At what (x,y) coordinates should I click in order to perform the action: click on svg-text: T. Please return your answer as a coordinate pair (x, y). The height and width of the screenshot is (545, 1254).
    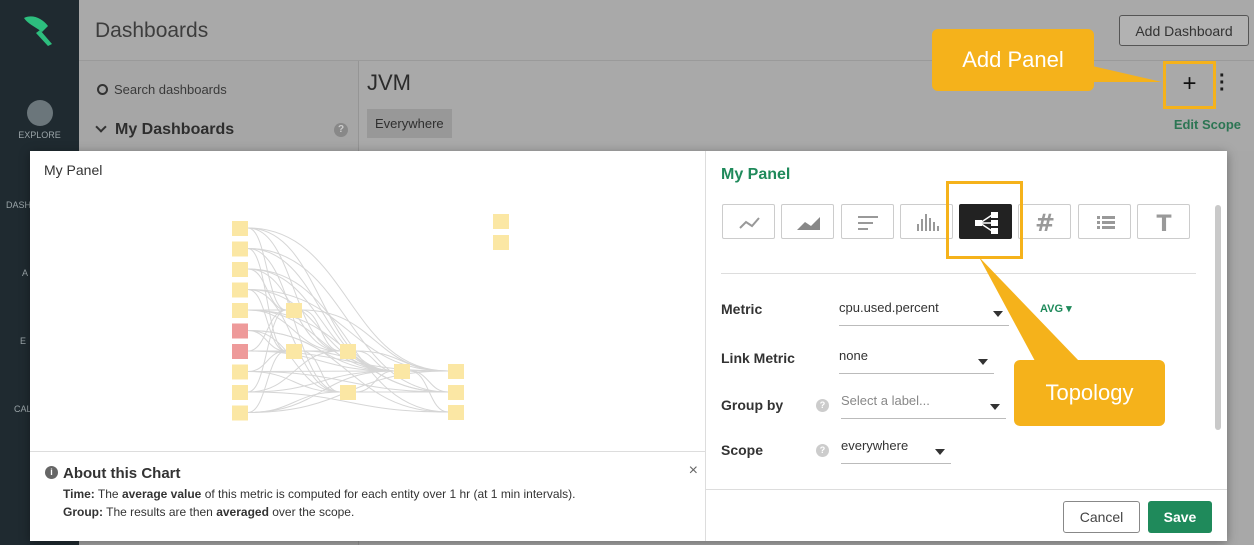
    Looking at the image, I should click on (1163, 224).